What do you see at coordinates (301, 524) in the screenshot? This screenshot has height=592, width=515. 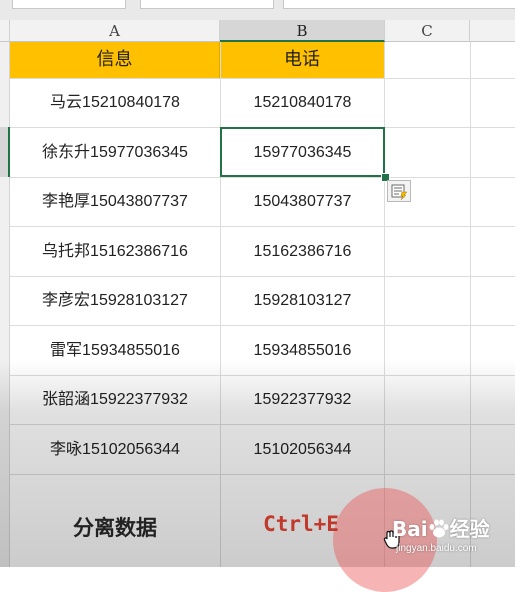 I see `caption-shortcut: Ctrl+E` at bounding box center [301, 524].